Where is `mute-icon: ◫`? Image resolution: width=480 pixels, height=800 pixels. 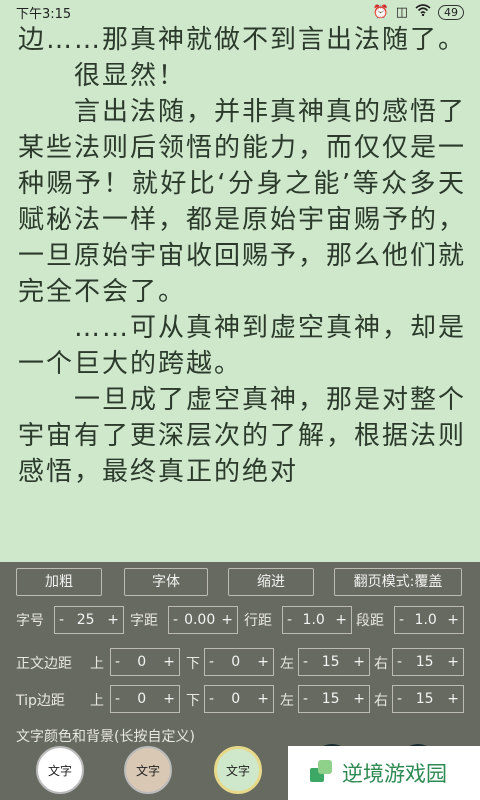
mute-icon: ◫ is located at coordinates (401, 12).